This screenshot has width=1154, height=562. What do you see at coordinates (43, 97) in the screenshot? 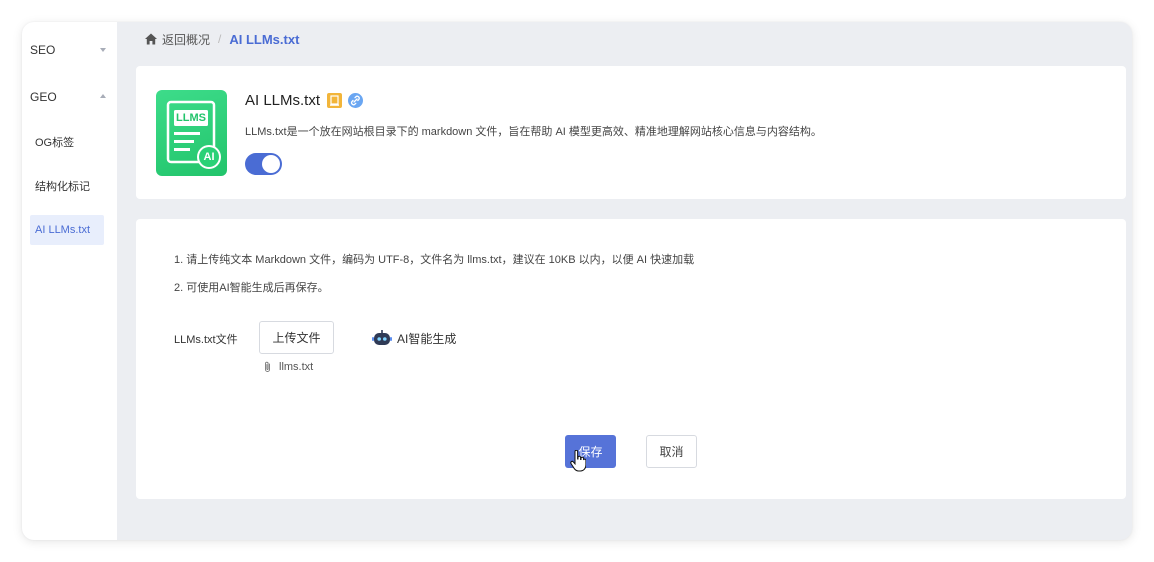
I see `sidebar-group-label: GEO` at bounding box center [43, 97].